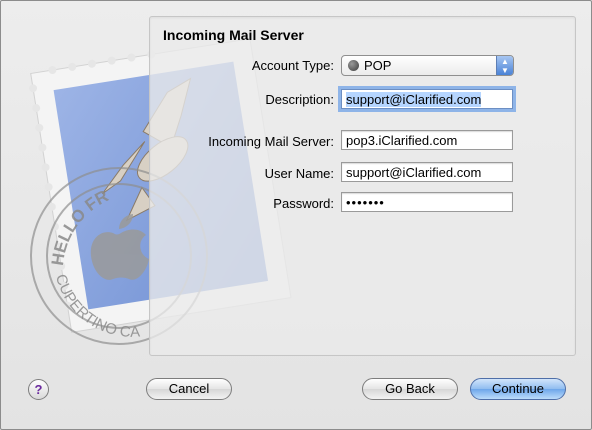 This screenshot has height=430, width=592. I want to click on account-type-value: POP, so click(378, 65).